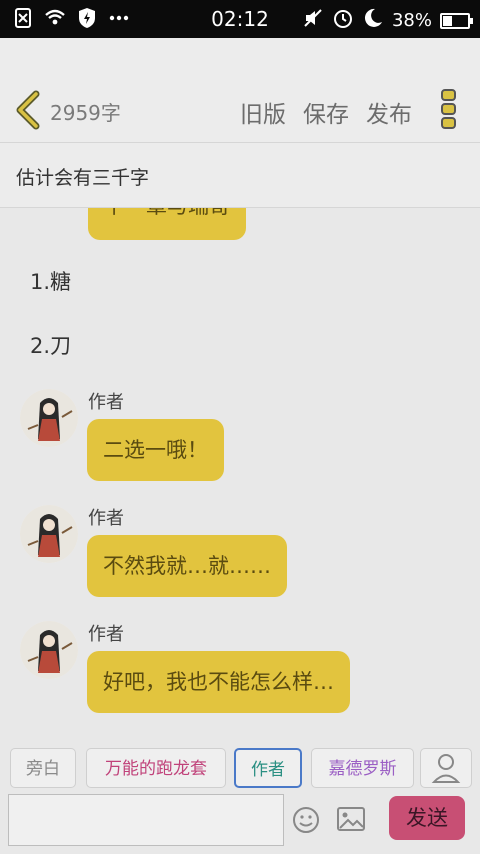  I want to click on more-notifications-icon, so click(119, 20).